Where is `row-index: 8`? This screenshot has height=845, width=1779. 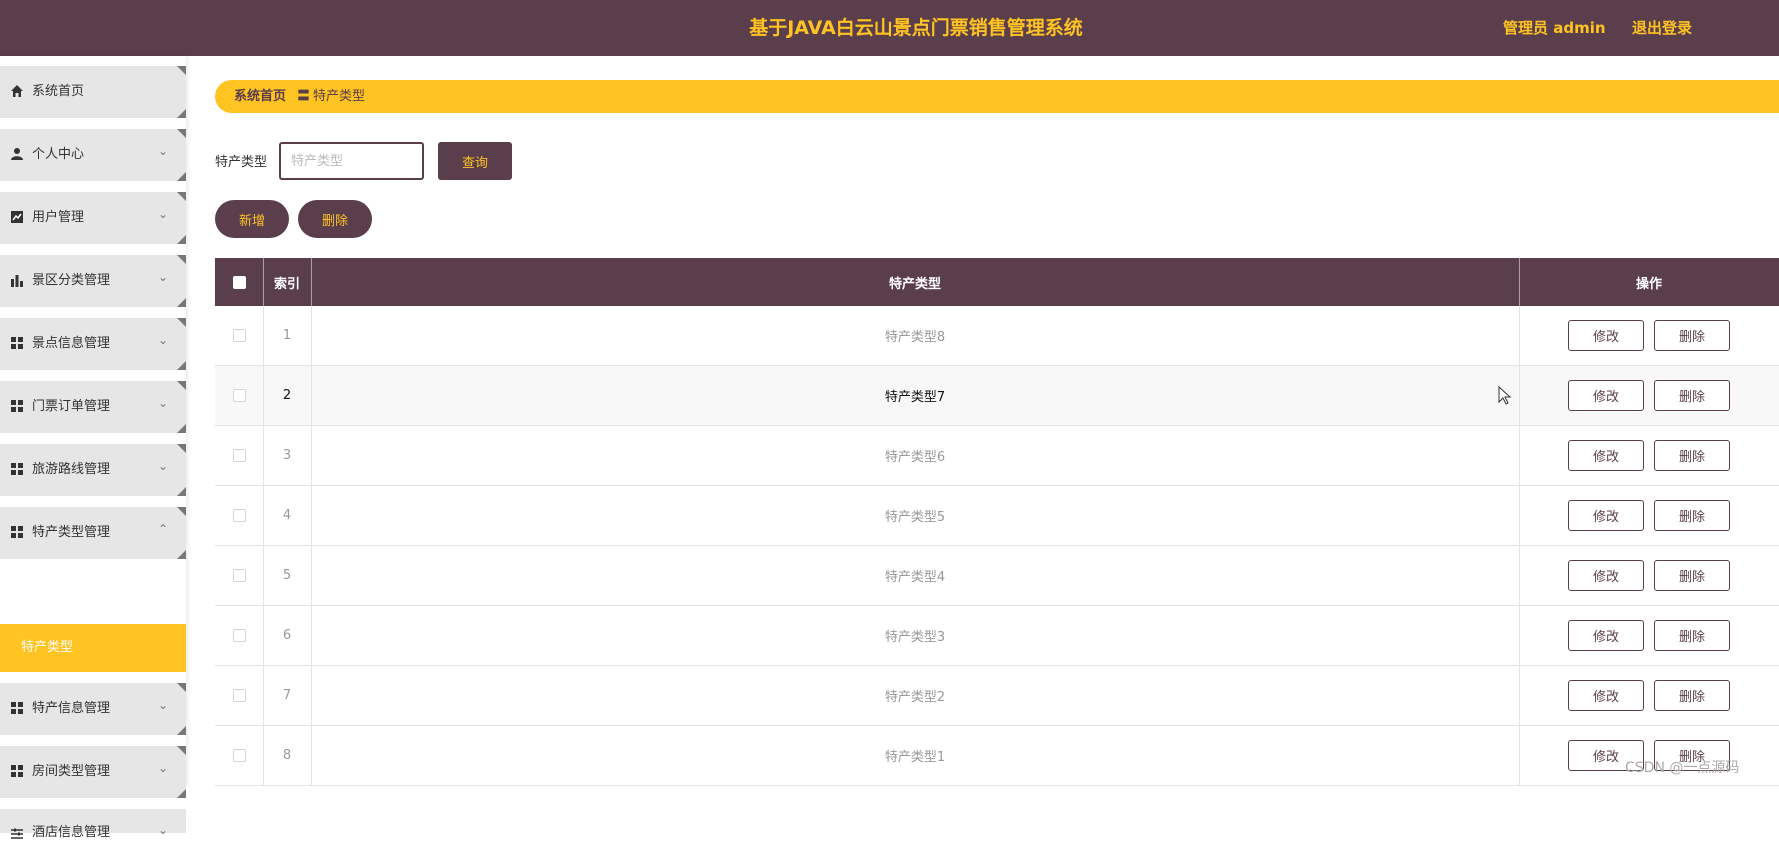
row-index: 8 is located at coordinates (287, 755).